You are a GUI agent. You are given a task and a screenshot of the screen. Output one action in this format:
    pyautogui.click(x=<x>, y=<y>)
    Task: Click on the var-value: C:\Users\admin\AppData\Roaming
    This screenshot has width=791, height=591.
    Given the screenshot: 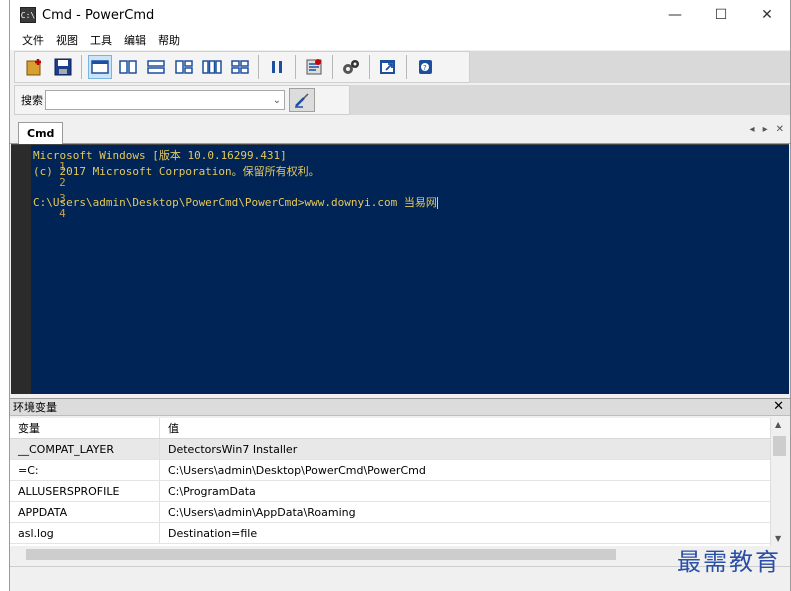 What is the action you would take?
    pyautogui.click(x=262, y=512)
    